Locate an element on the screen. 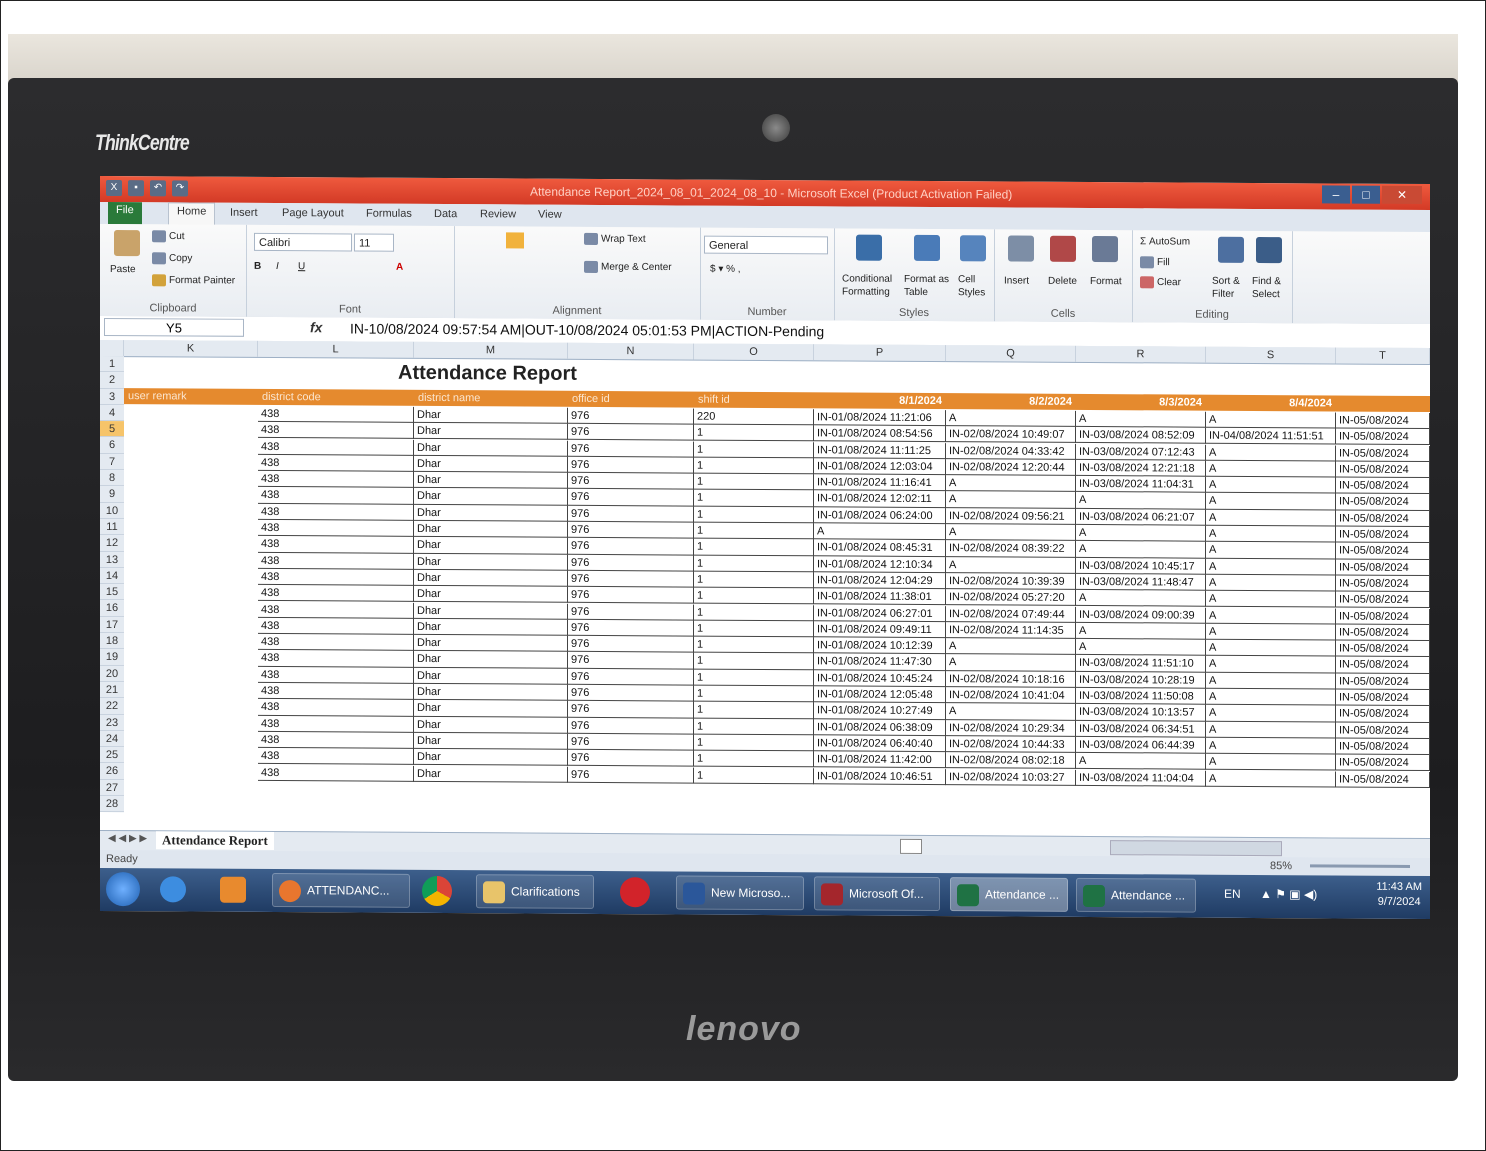 The width and height of the screenshot is (1486, 1151). table-cell: 220 is located at coordinates (754, 417).